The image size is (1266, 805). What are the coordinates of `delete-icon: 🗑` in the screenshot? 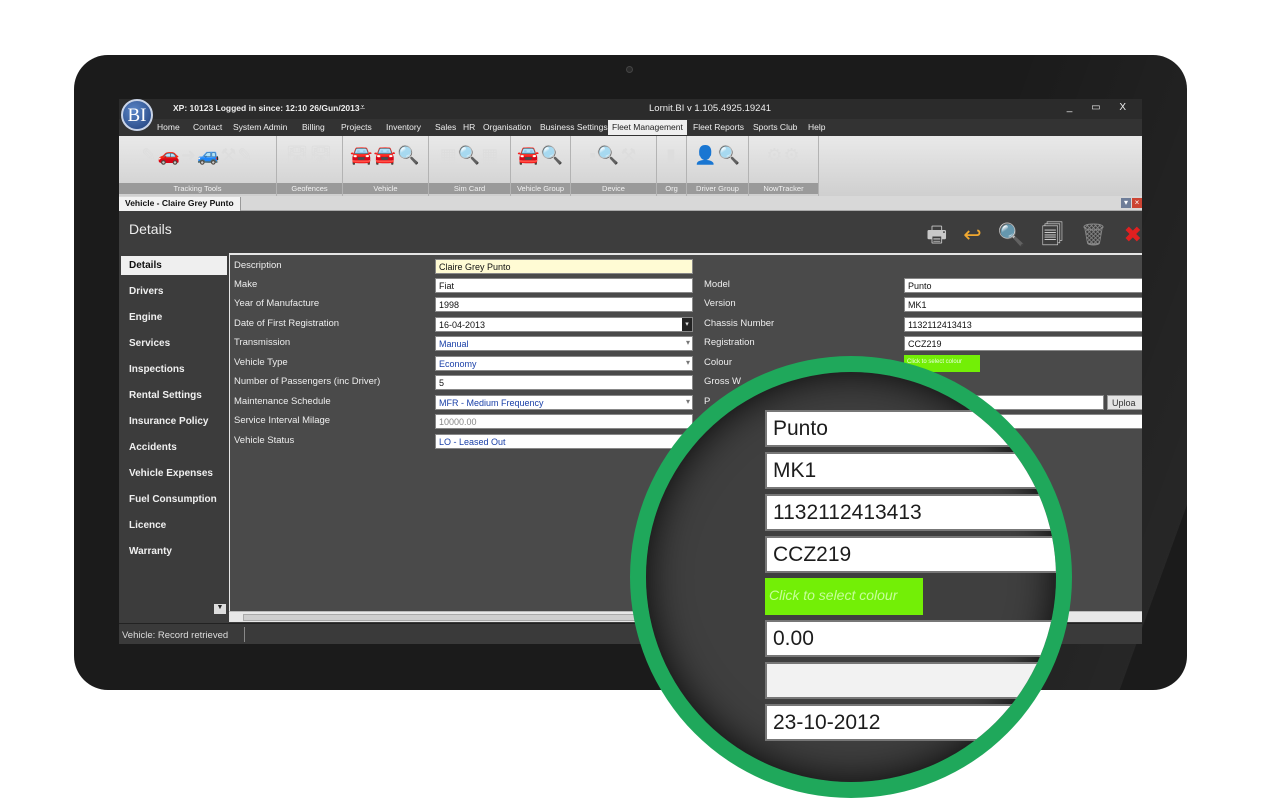 It's located at (1094, 234).